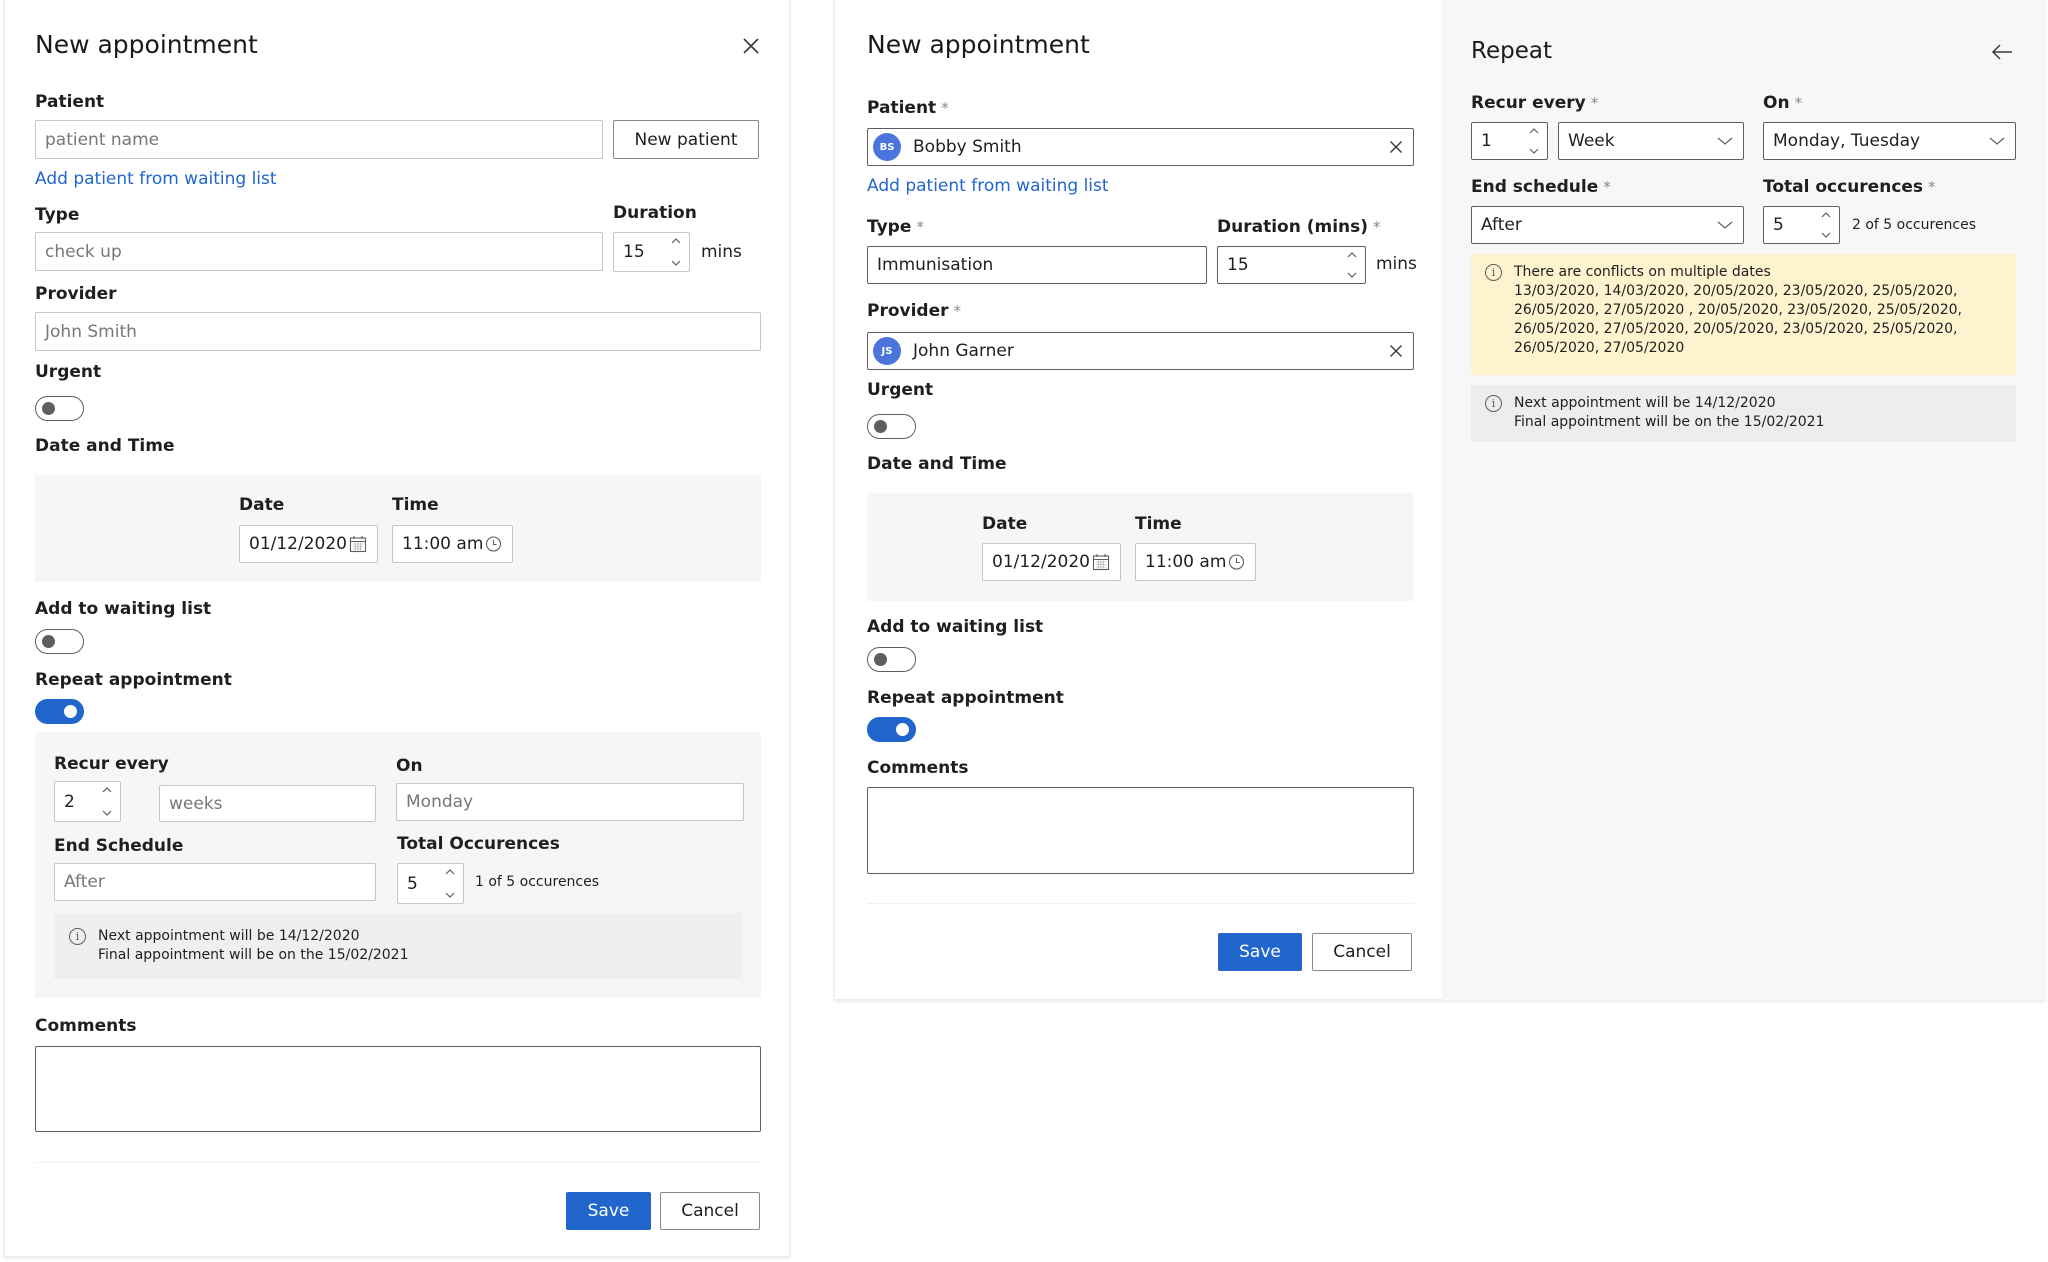  Describe the element at coordinates (686, 139) in the screenshot. I see `new-patient-button: New patient` at that location.